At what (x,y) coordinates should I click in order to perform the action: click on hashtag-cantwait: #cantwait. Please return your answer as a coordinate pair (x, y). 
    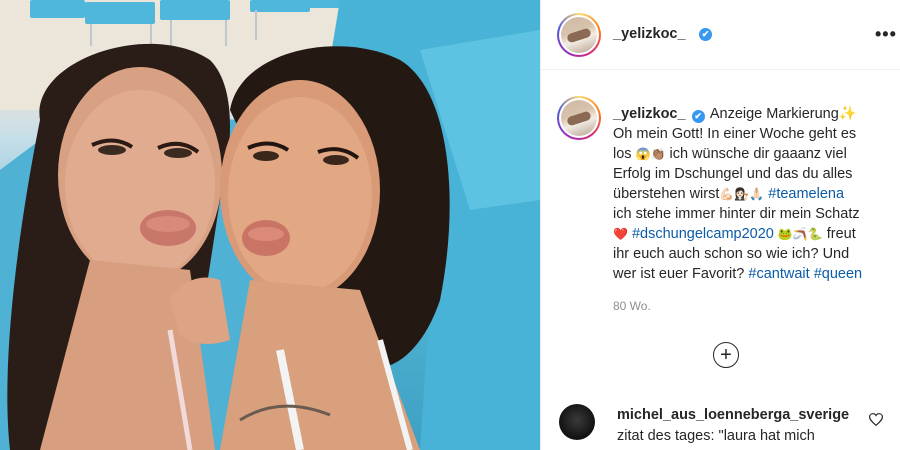
    Looking at the image, I should click on (778, 274).